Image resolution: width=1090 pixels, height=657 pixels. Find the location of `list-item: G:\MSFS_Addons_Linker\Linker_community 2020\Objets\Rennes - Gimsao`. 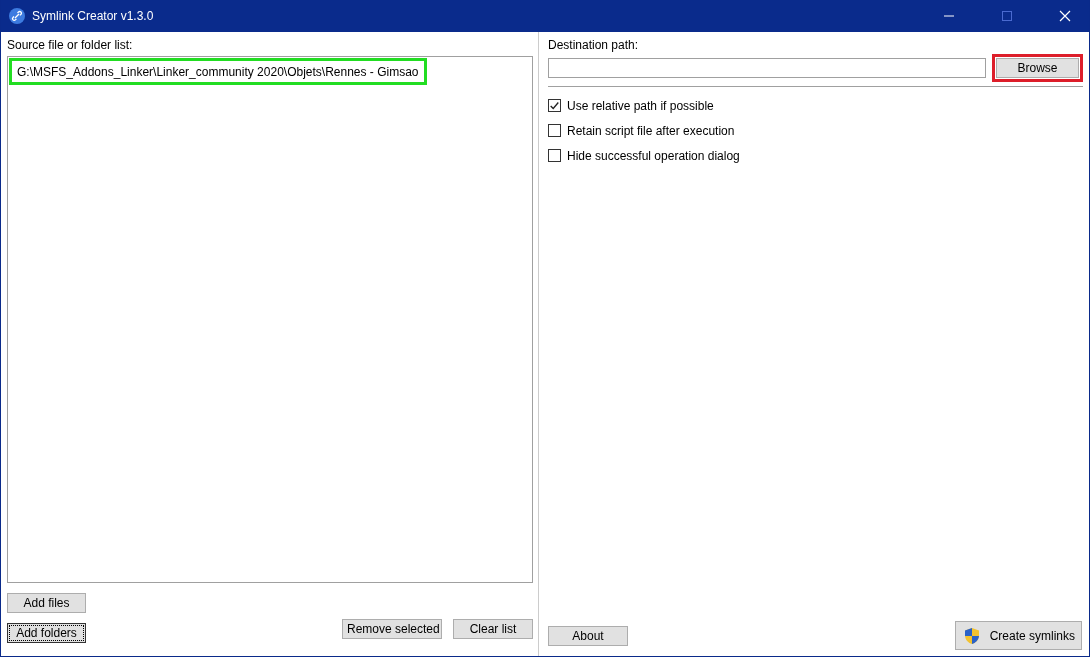

list-item: G:\MSFS_Addons_Linker\Linker_community 2020\Objets\Rennes - Gimsao is located at coordinates (218, 71).